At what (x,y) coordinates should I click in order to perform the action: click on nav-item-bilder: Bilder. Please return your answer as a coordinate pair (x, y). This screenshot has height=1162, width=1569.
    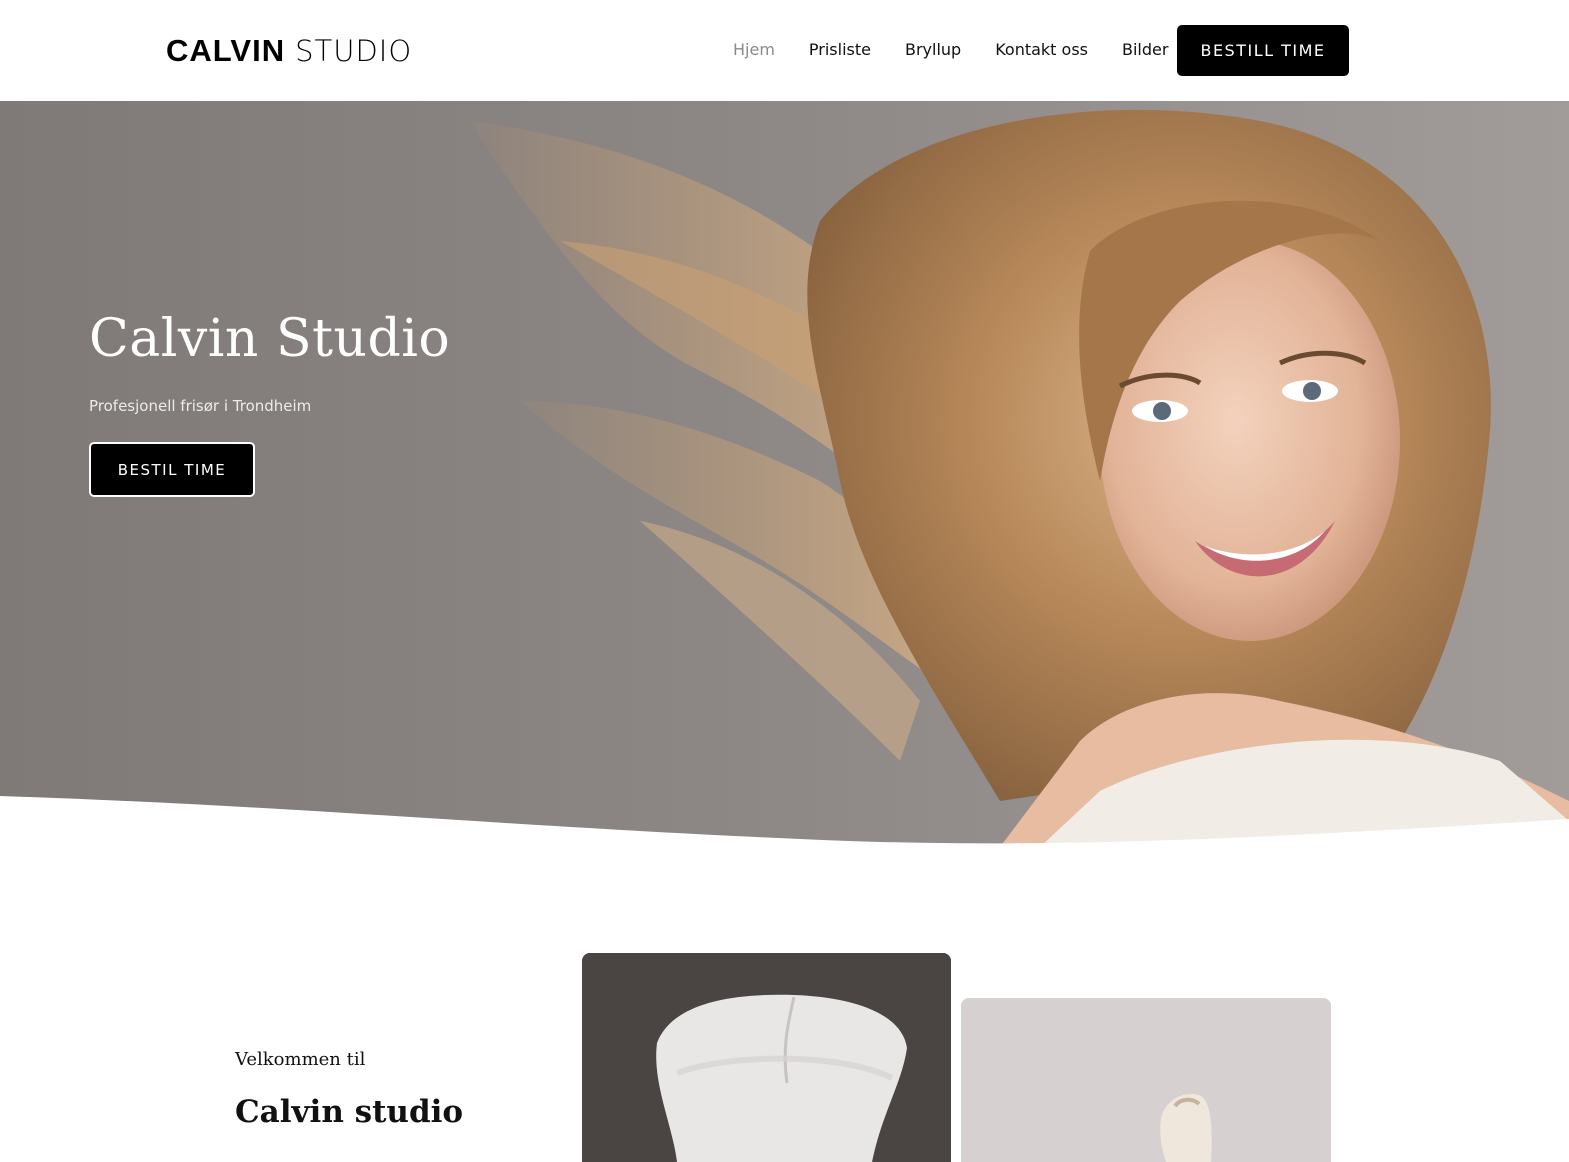
    Looking at the image, I should click on (1145, 50).